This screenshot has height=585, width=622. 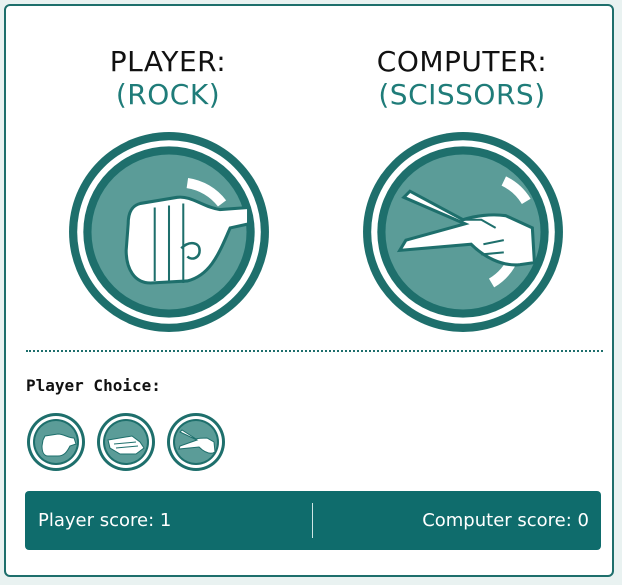 I want to click on rock-hand-icon, so click(x=169, y=232).